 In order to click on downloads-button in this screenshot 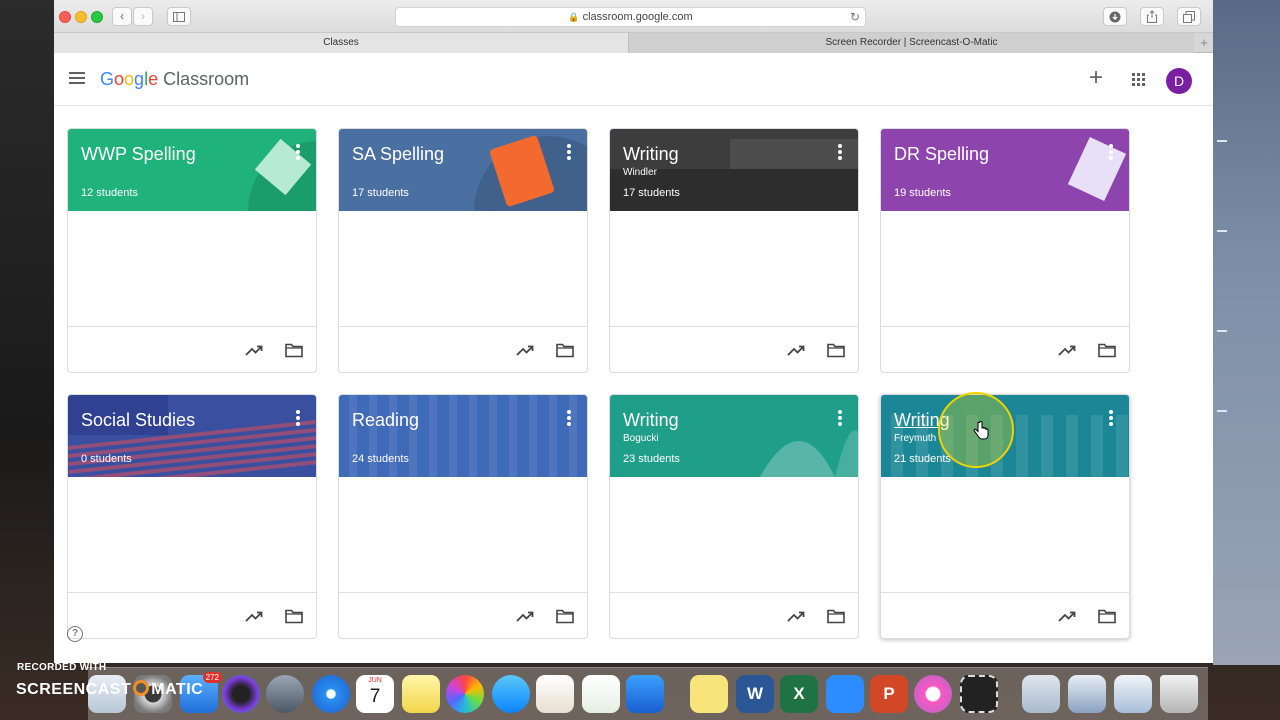, I will do `click(1115, 16)`.